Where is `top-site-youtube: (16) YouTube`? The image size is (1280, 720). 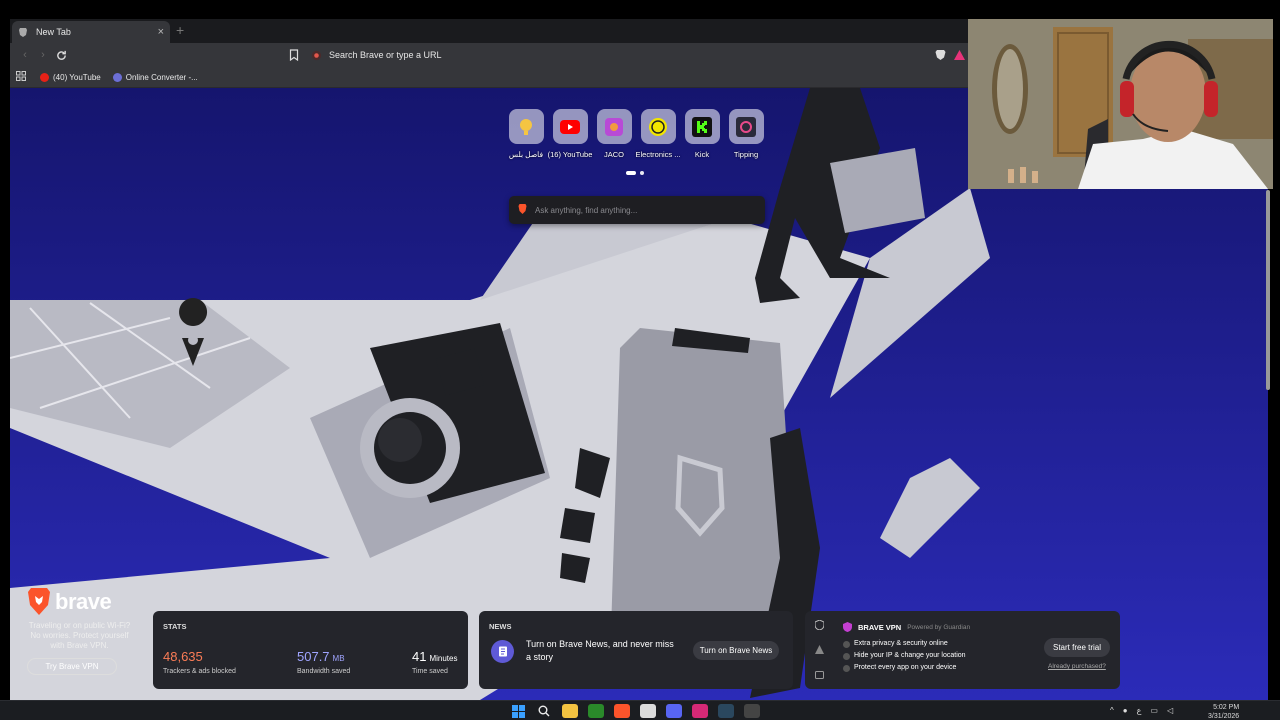
top-site-youtube: (16) YouTube is located at coordinates (570, 134).